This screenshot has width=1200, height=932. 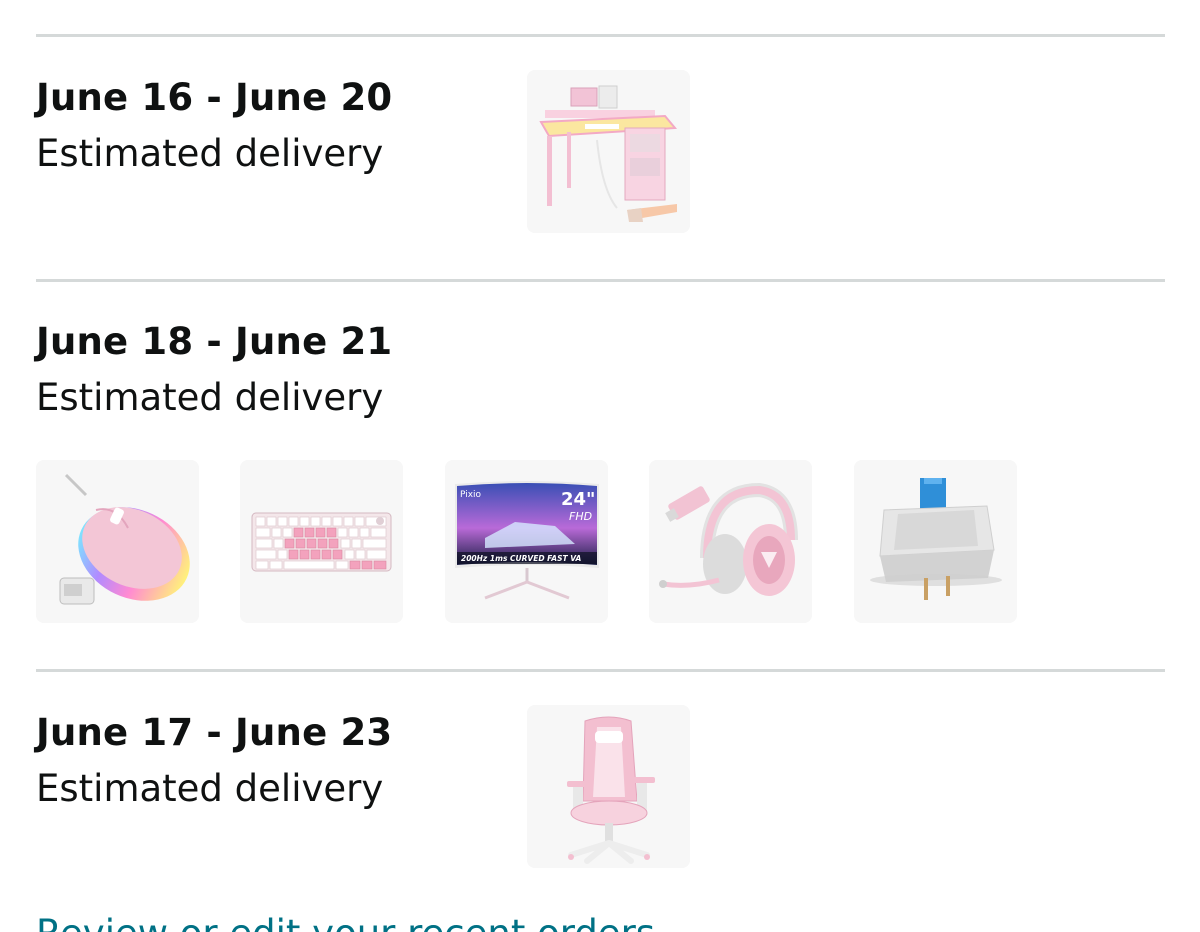 I want to click on product-tile-monitor: Pixio 24" FHD 200Hz 1ms CURVED FAST VA, so click(x=526, y=541).